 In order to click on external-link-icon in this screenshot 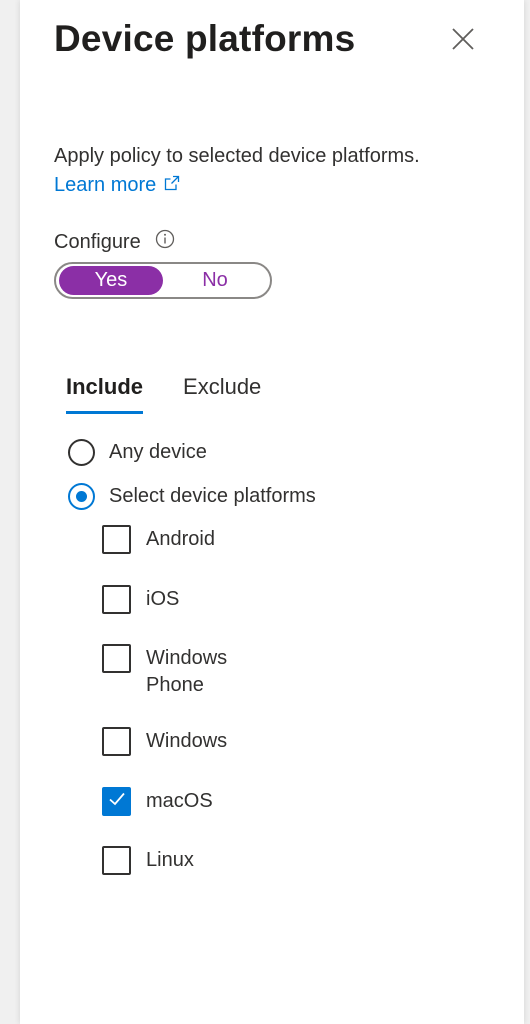, I will do `click(172, 185)`.